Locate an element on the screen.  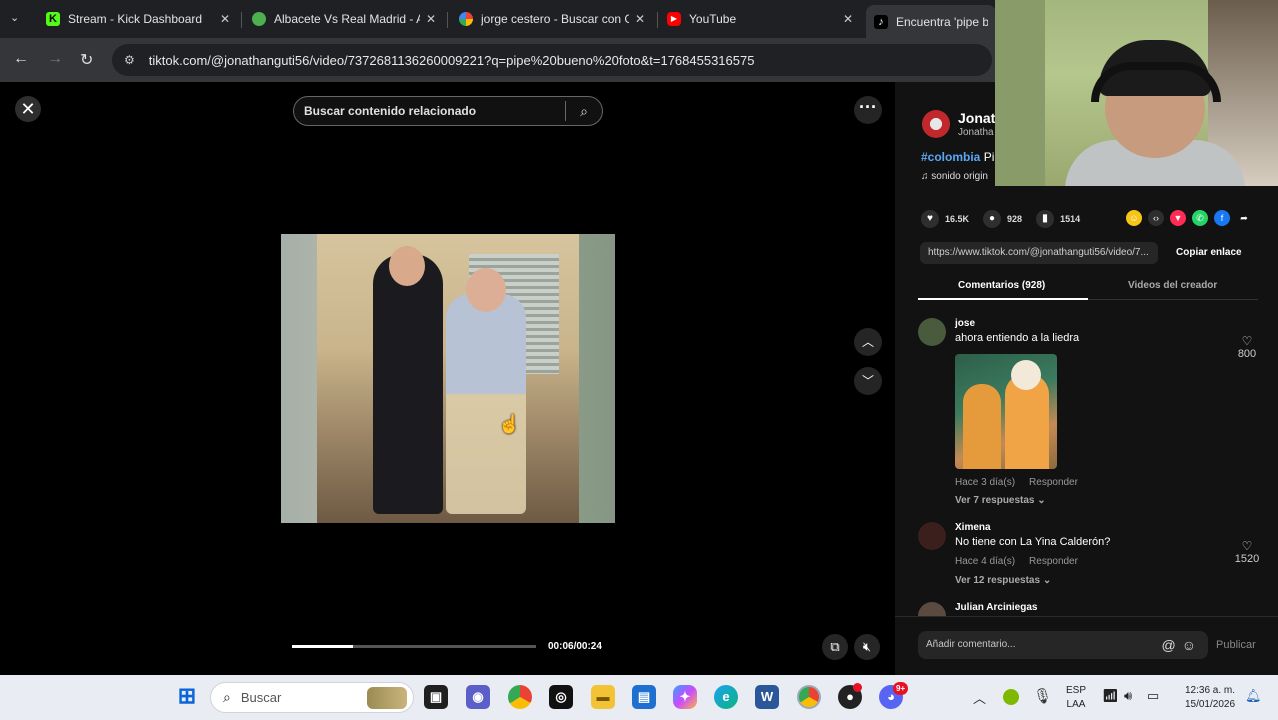
battery-icon: ▭ is located at coordinates (1153, 696).